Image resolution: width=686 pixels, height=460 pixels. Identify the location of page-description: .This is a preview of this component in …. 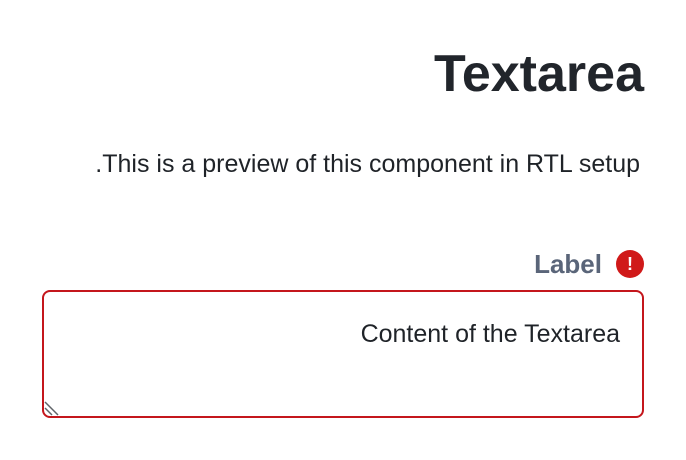
(367, 164).